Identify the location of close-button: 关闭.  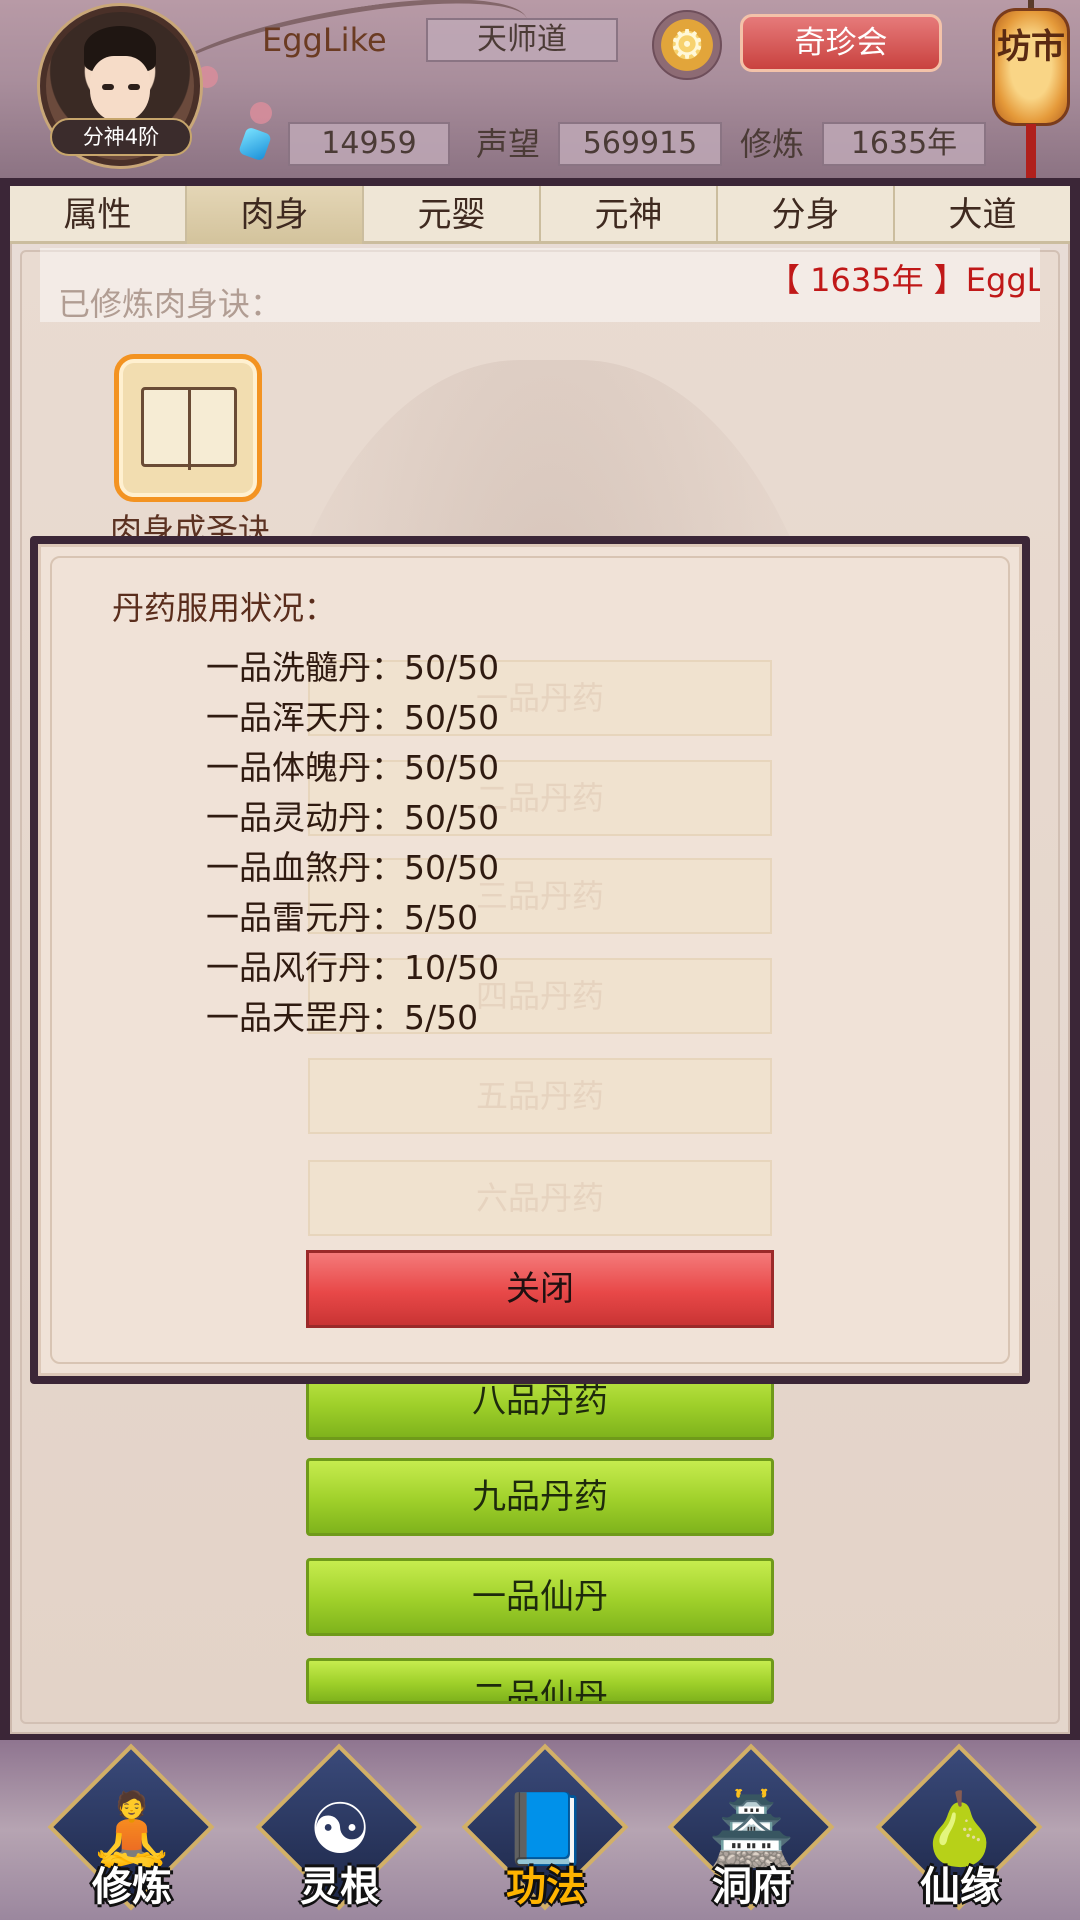
(540, 1289).